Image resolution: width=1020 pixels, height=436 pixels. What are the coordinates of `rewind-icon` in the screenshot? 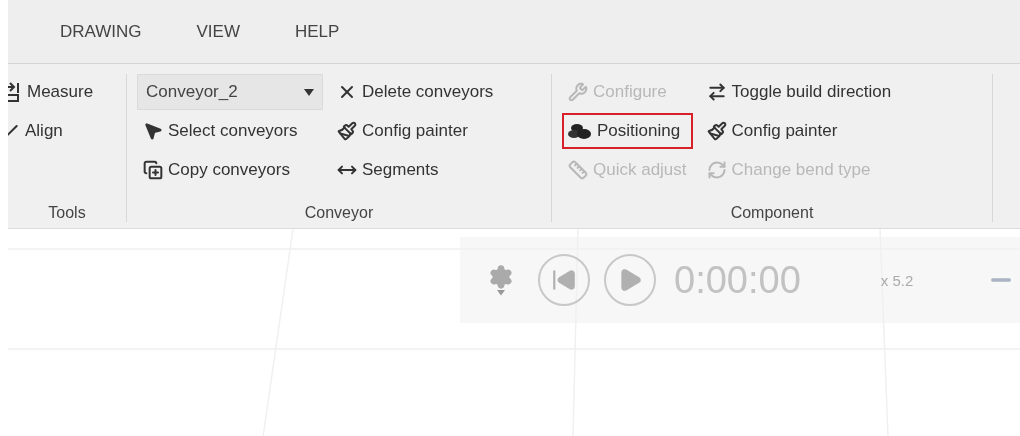 It's located at (564, 280).